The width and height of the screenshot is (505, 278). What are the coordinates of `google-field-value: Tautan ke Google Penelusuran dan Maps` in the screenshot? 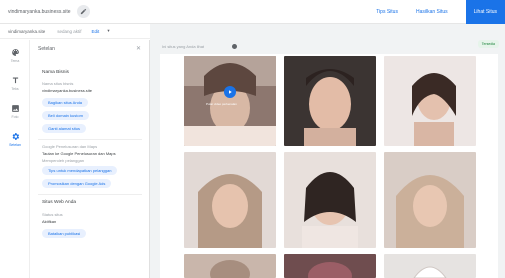 It's located at (79, 153).